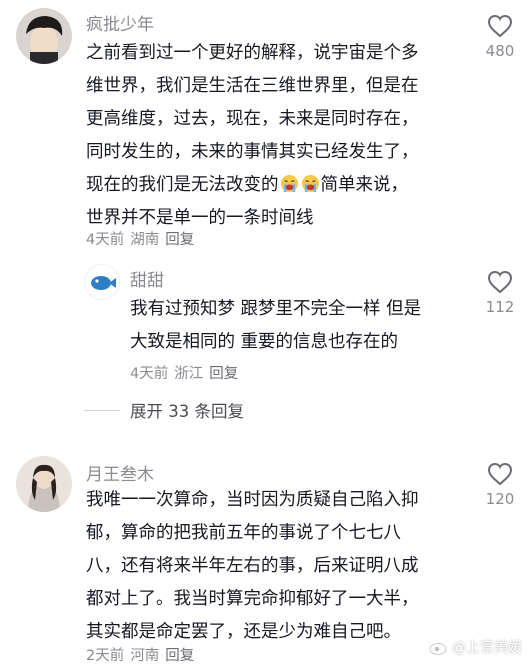 The height and width of the screenshot is (665, 532). Describe the element at coordinates (500, 51) in the screenshot. I see `like-count: 480` at that location.